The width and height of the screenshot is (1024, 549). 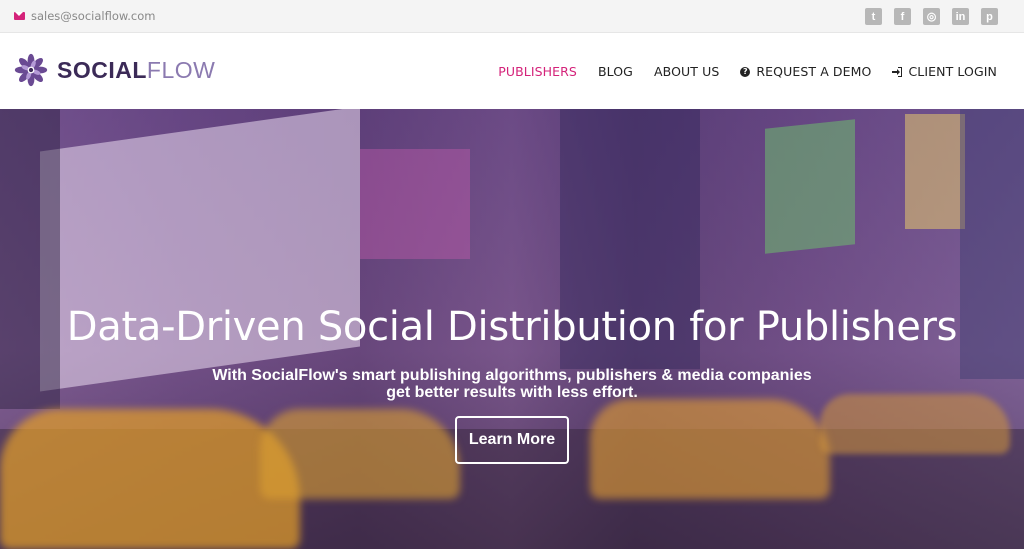 What do you see at coordinates (512, 392) in the screenshot?
I see `hero-sub-line2: get better results with less effort.` at bounding box center [512, 392].